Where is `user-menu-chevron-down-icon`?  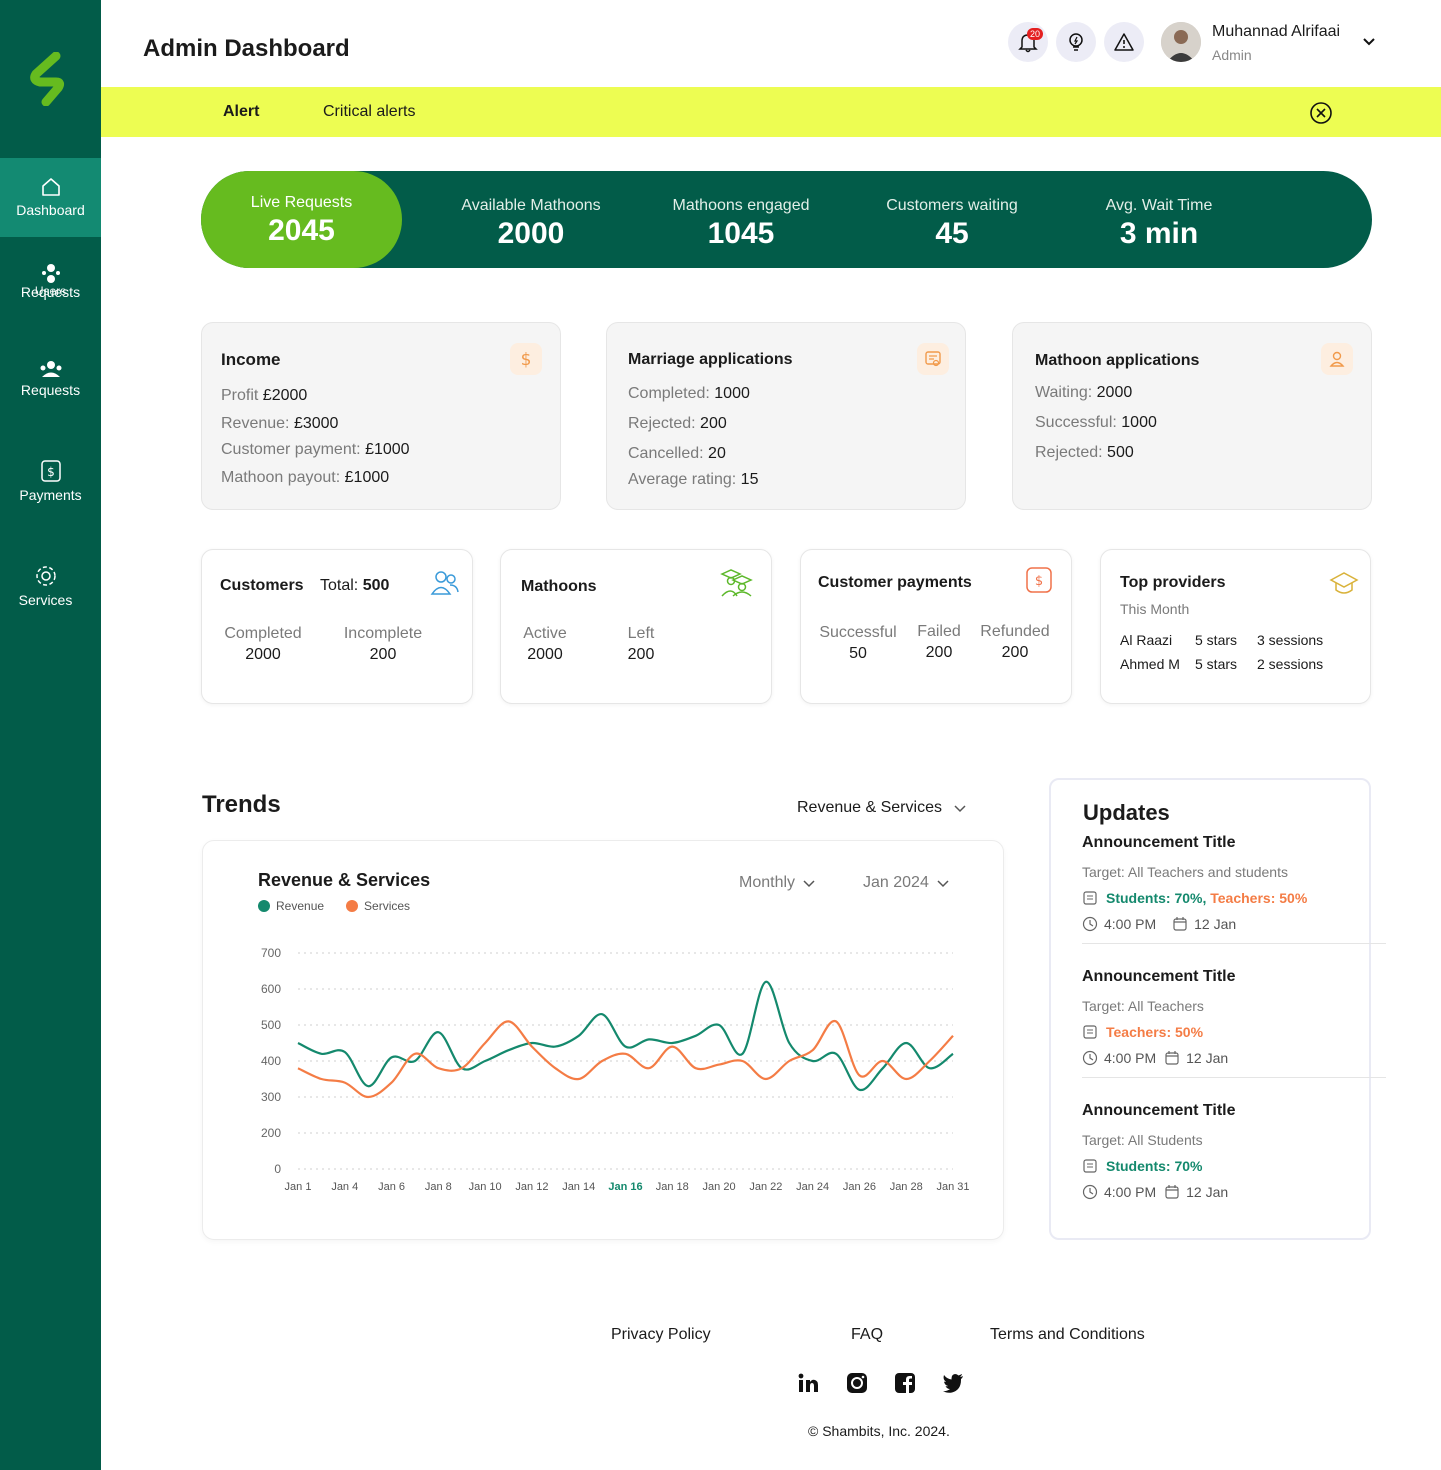
user-menu-chevron-down-icon is located at coordinates (1369, 43).